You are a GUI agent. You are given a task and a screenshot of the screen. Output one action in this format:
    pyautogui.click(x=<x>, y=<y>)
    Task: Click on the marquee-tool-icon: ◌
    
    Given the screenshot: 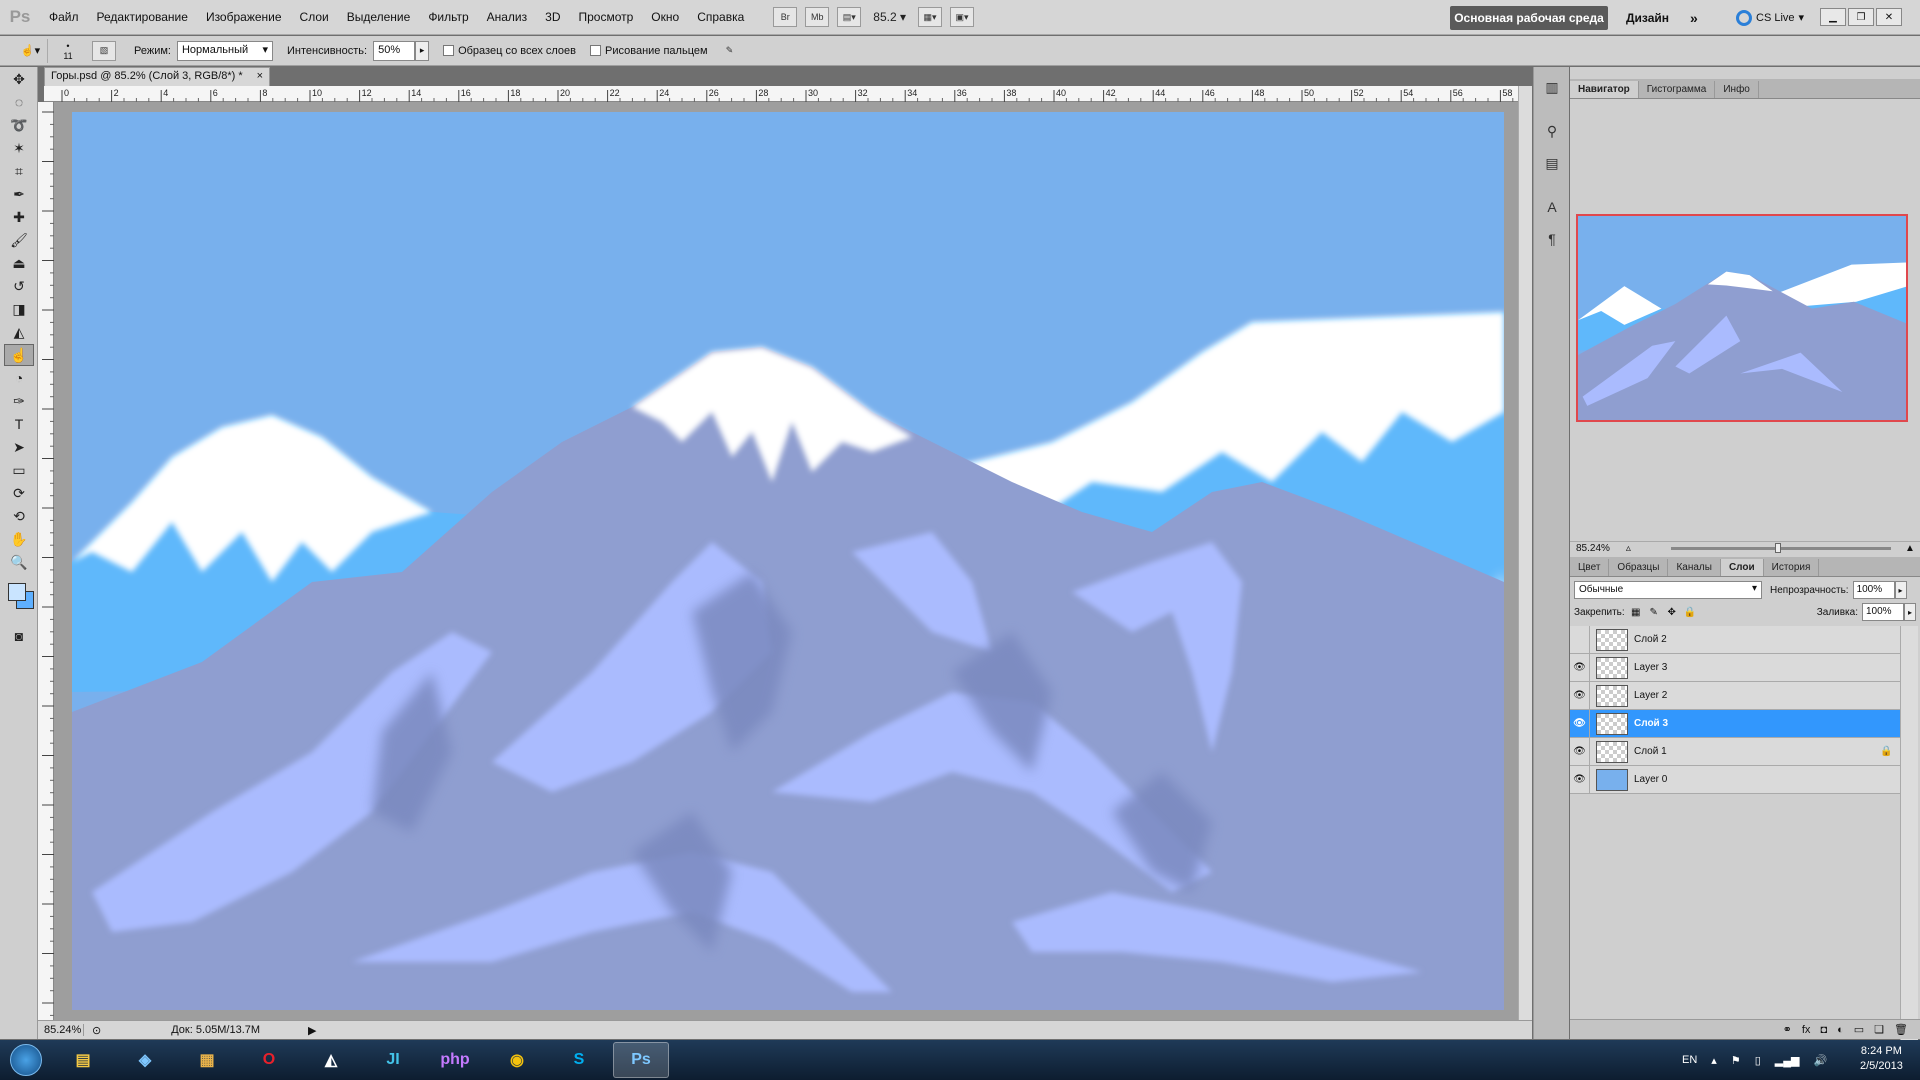 What is the action you would take?
    pyautogui.click(x=19, y=102)
    